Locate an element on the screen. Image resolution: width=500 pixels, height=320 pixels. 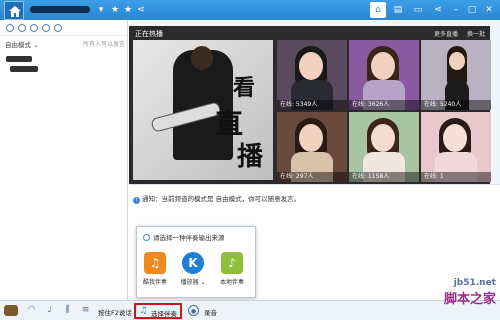
live-thumb: 在线: 3626人 is located at coordinates (384, 75).